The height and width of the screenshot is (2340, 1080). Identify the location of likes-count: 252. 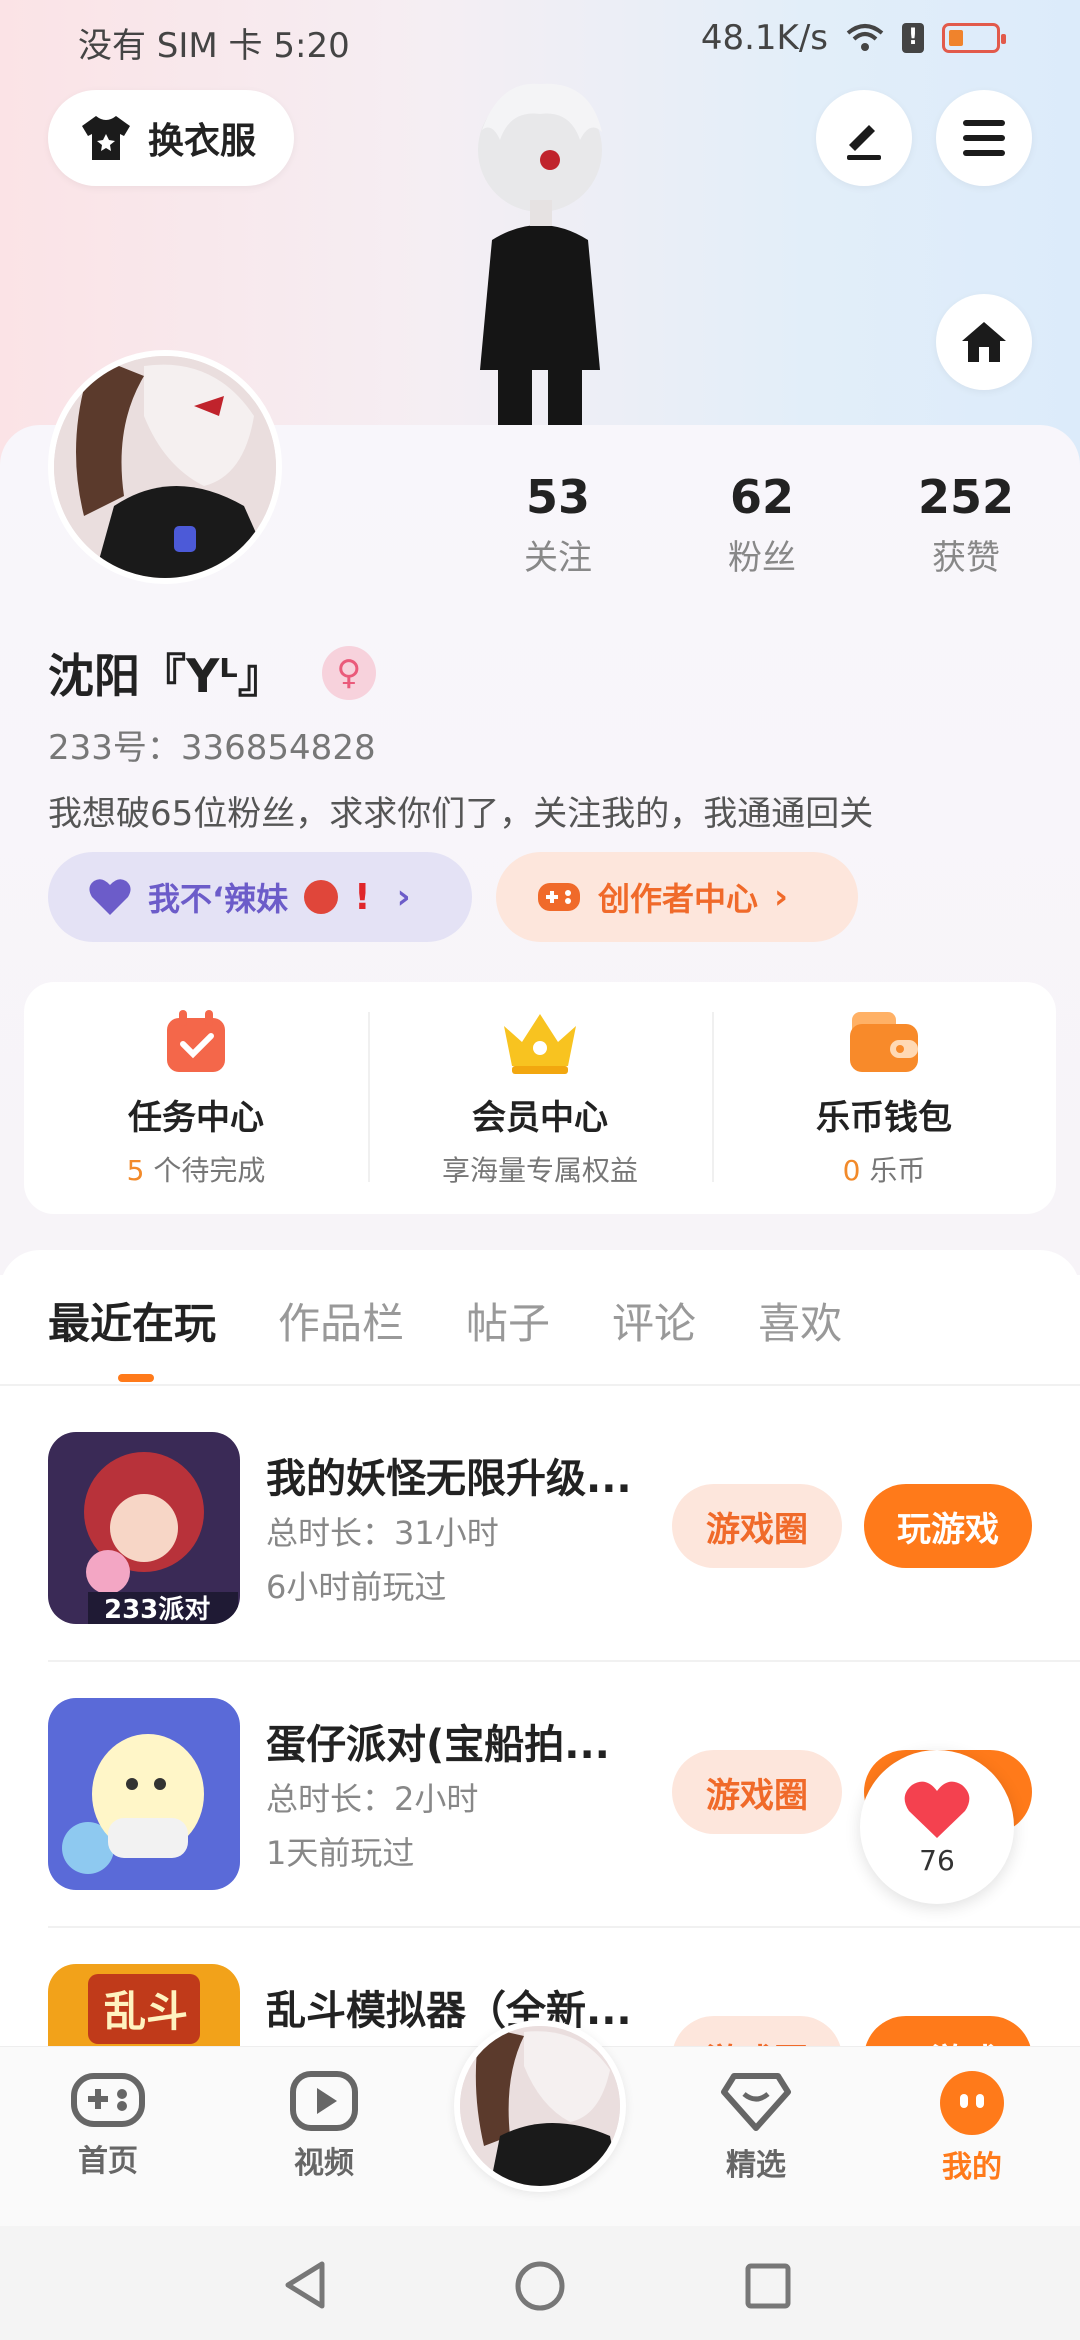
(966, 497).